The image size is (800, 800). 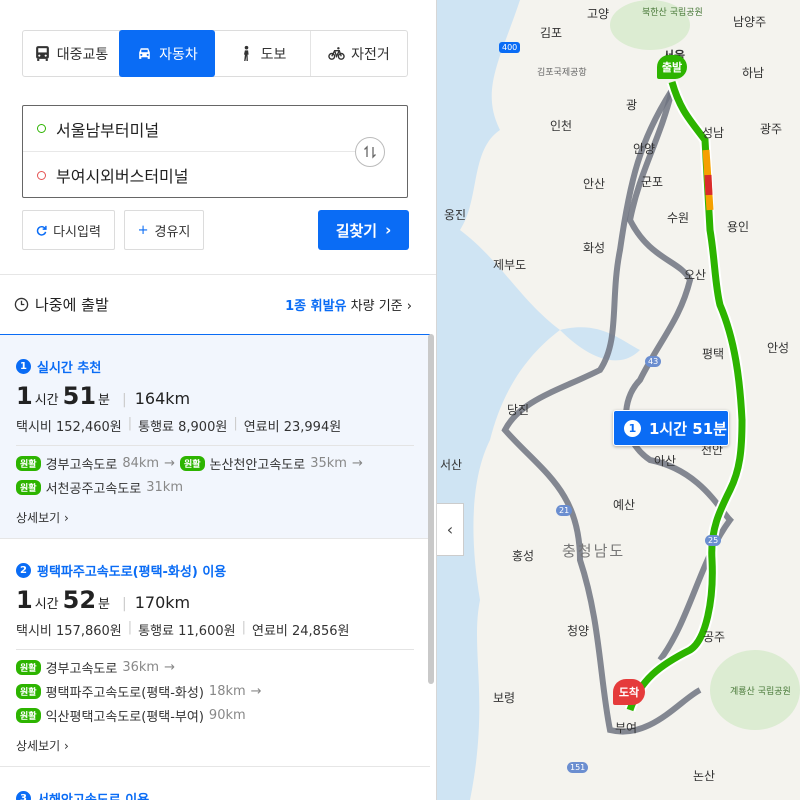 I want to click on start-value: 서울남부터미널, so click(x=108, y=130).